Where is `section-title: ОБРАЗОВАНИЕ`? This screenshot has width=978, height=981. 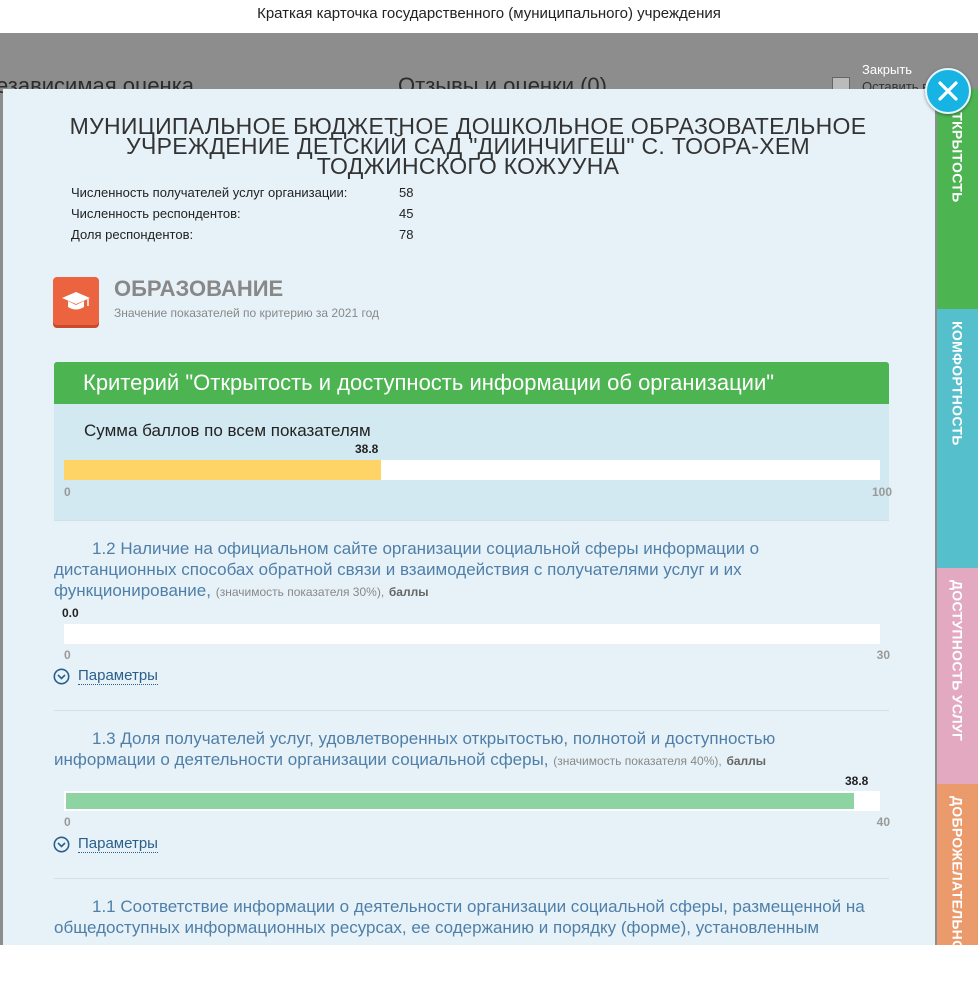
section-title: ОБРАЗОВАНИЕ is located at coordinates (199, 288).